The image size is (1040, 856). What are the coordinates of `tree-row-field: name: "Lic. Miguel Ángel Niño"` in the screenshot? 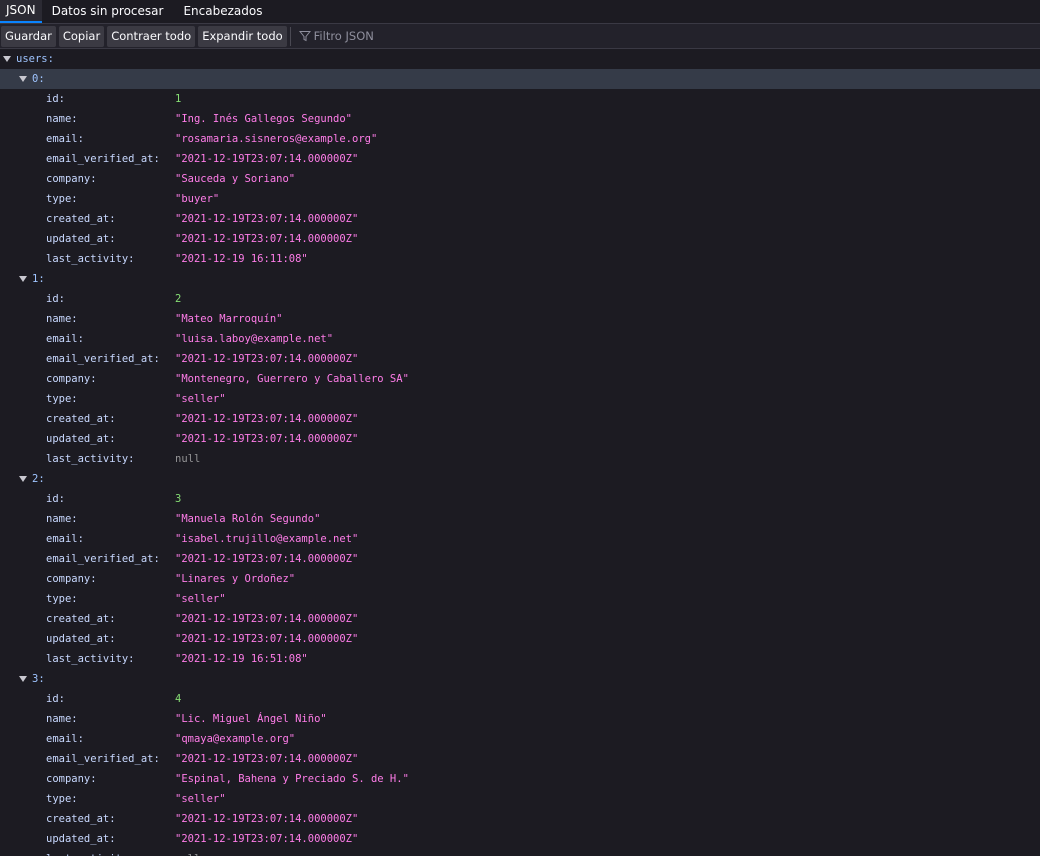 It's located at (520, 719).